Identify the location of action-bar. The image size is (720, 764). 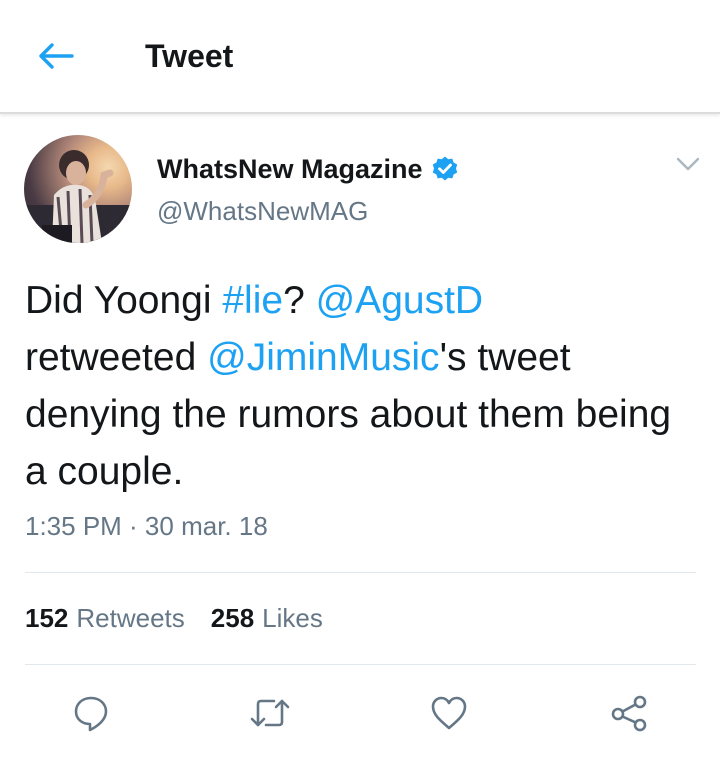
(360, 713).